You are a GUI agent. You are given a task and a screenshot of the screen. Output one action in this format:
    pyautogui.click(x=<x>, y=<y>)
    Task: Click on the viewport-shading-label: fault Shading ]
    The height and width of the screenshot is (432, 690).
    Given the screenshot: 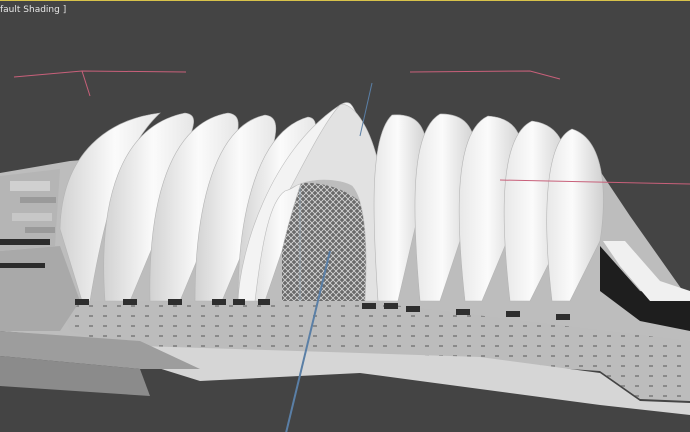 What is the action you would take?
    pyautogui.click(x=33, y=10)
    